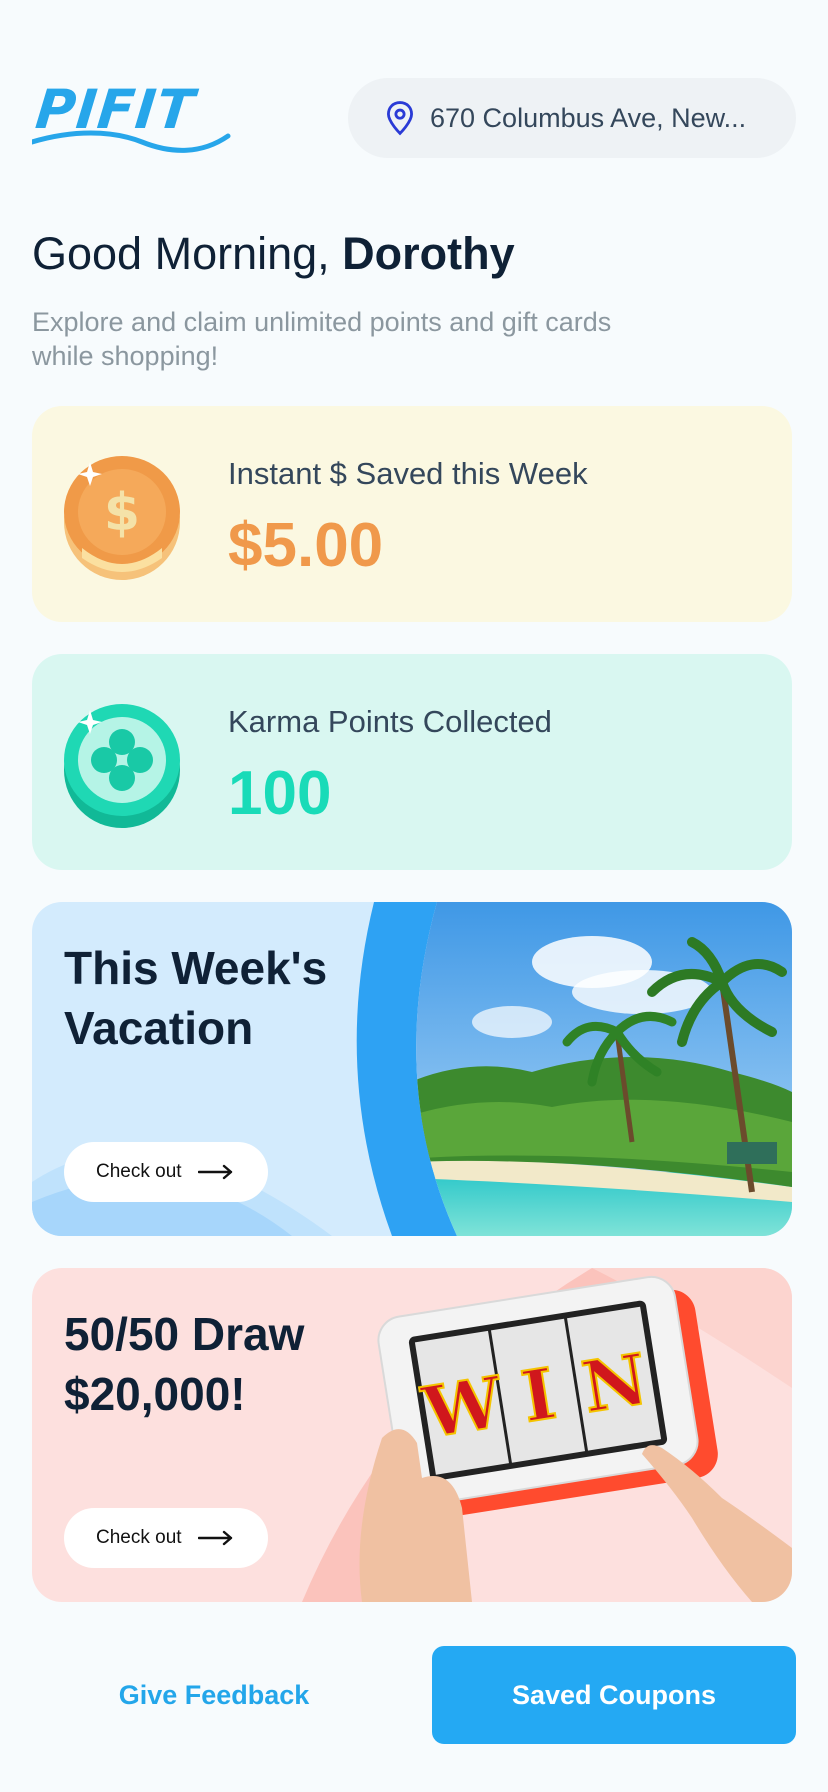 The height and width of the screenshot is (1792, 828). I want to click on greeting: Good Morning, Dorothy, so click(273, 254).